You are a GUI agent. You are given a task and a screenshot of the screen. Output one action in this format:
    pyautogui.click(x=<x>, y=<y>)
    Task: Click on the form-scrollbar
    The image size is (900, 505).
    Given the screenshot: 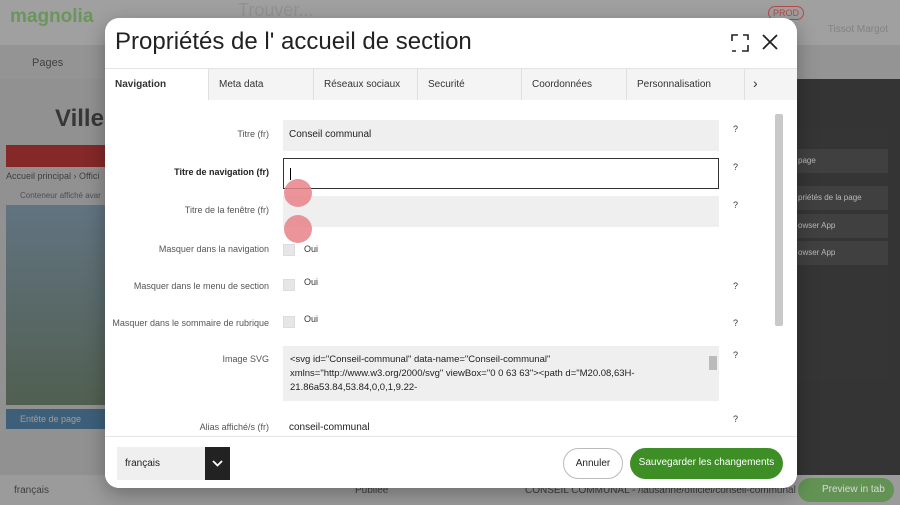 What is the action you would take?
    pyautogui.click(x=779, y=269)
    